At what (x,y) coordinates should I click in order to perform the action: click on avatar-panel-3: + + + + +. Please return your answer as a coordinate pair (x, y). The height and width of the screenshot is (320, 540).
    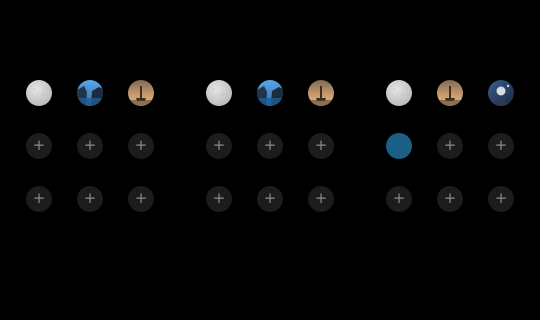
    Looking at the image, I should click on (456, 146).